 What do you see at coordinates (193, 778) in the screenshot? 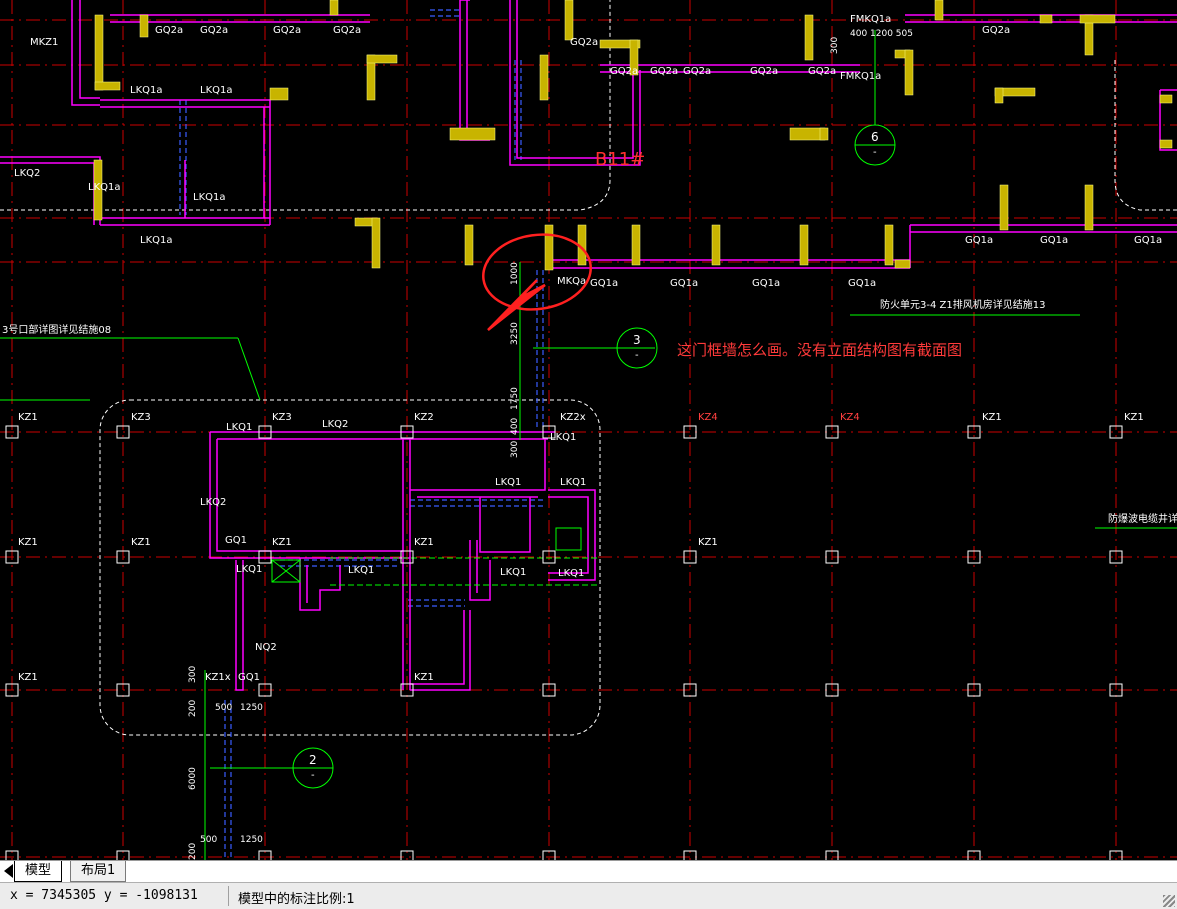
I see `dimension-text: 6000` at bounding box center [193, 778].